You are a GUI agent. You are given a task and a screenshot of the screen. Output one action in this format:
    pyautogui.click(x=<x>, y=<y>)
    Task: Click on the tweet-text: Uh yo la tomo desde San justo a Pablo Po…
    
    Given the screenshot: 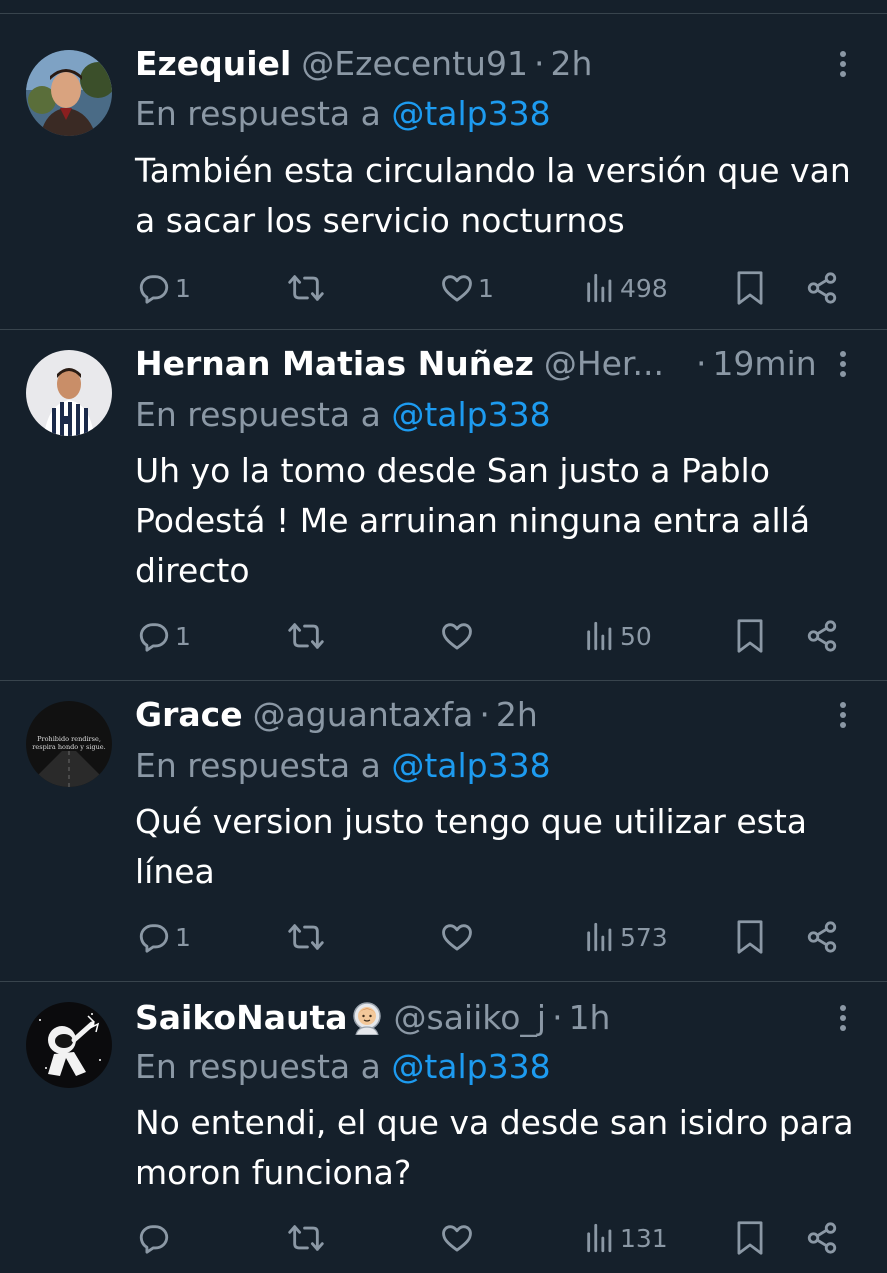 What is the action you would take?
    pyautogui.click(x=473, y=520)
    